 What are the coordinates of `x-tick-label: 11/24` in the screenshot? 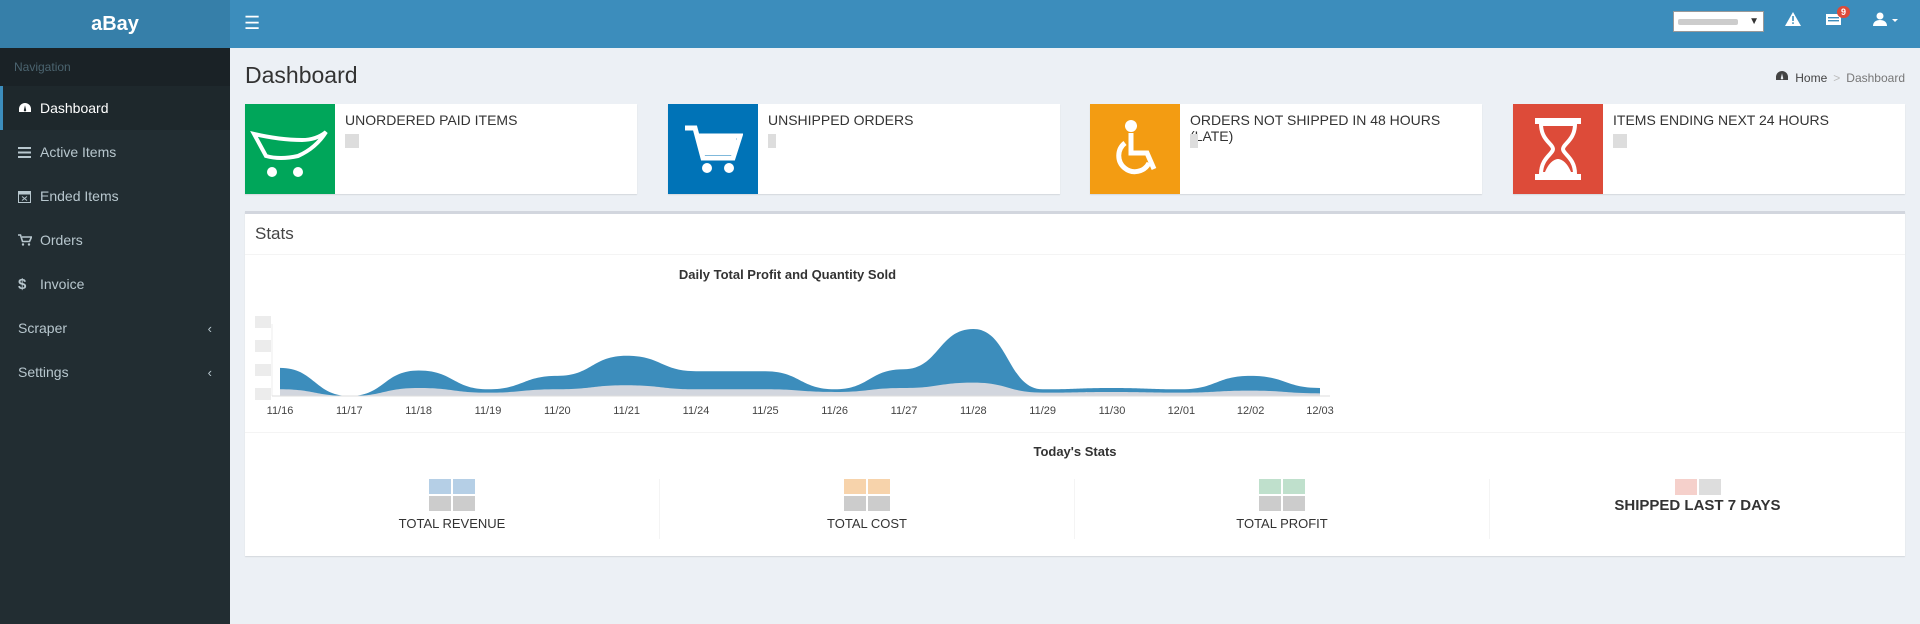 It's located at (696, 411).